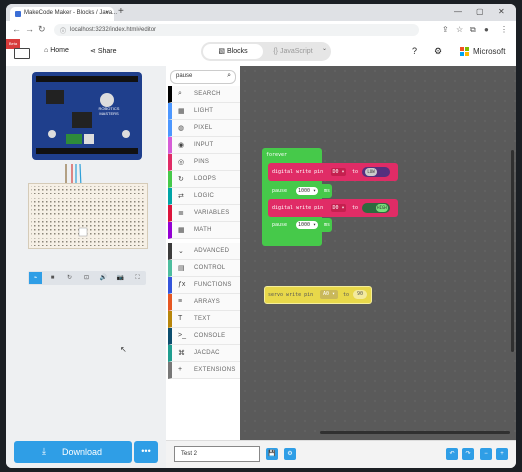  Describe the element at coordinates (272, 454) in the screenshot. I see `save-icon: 💾` at that location.